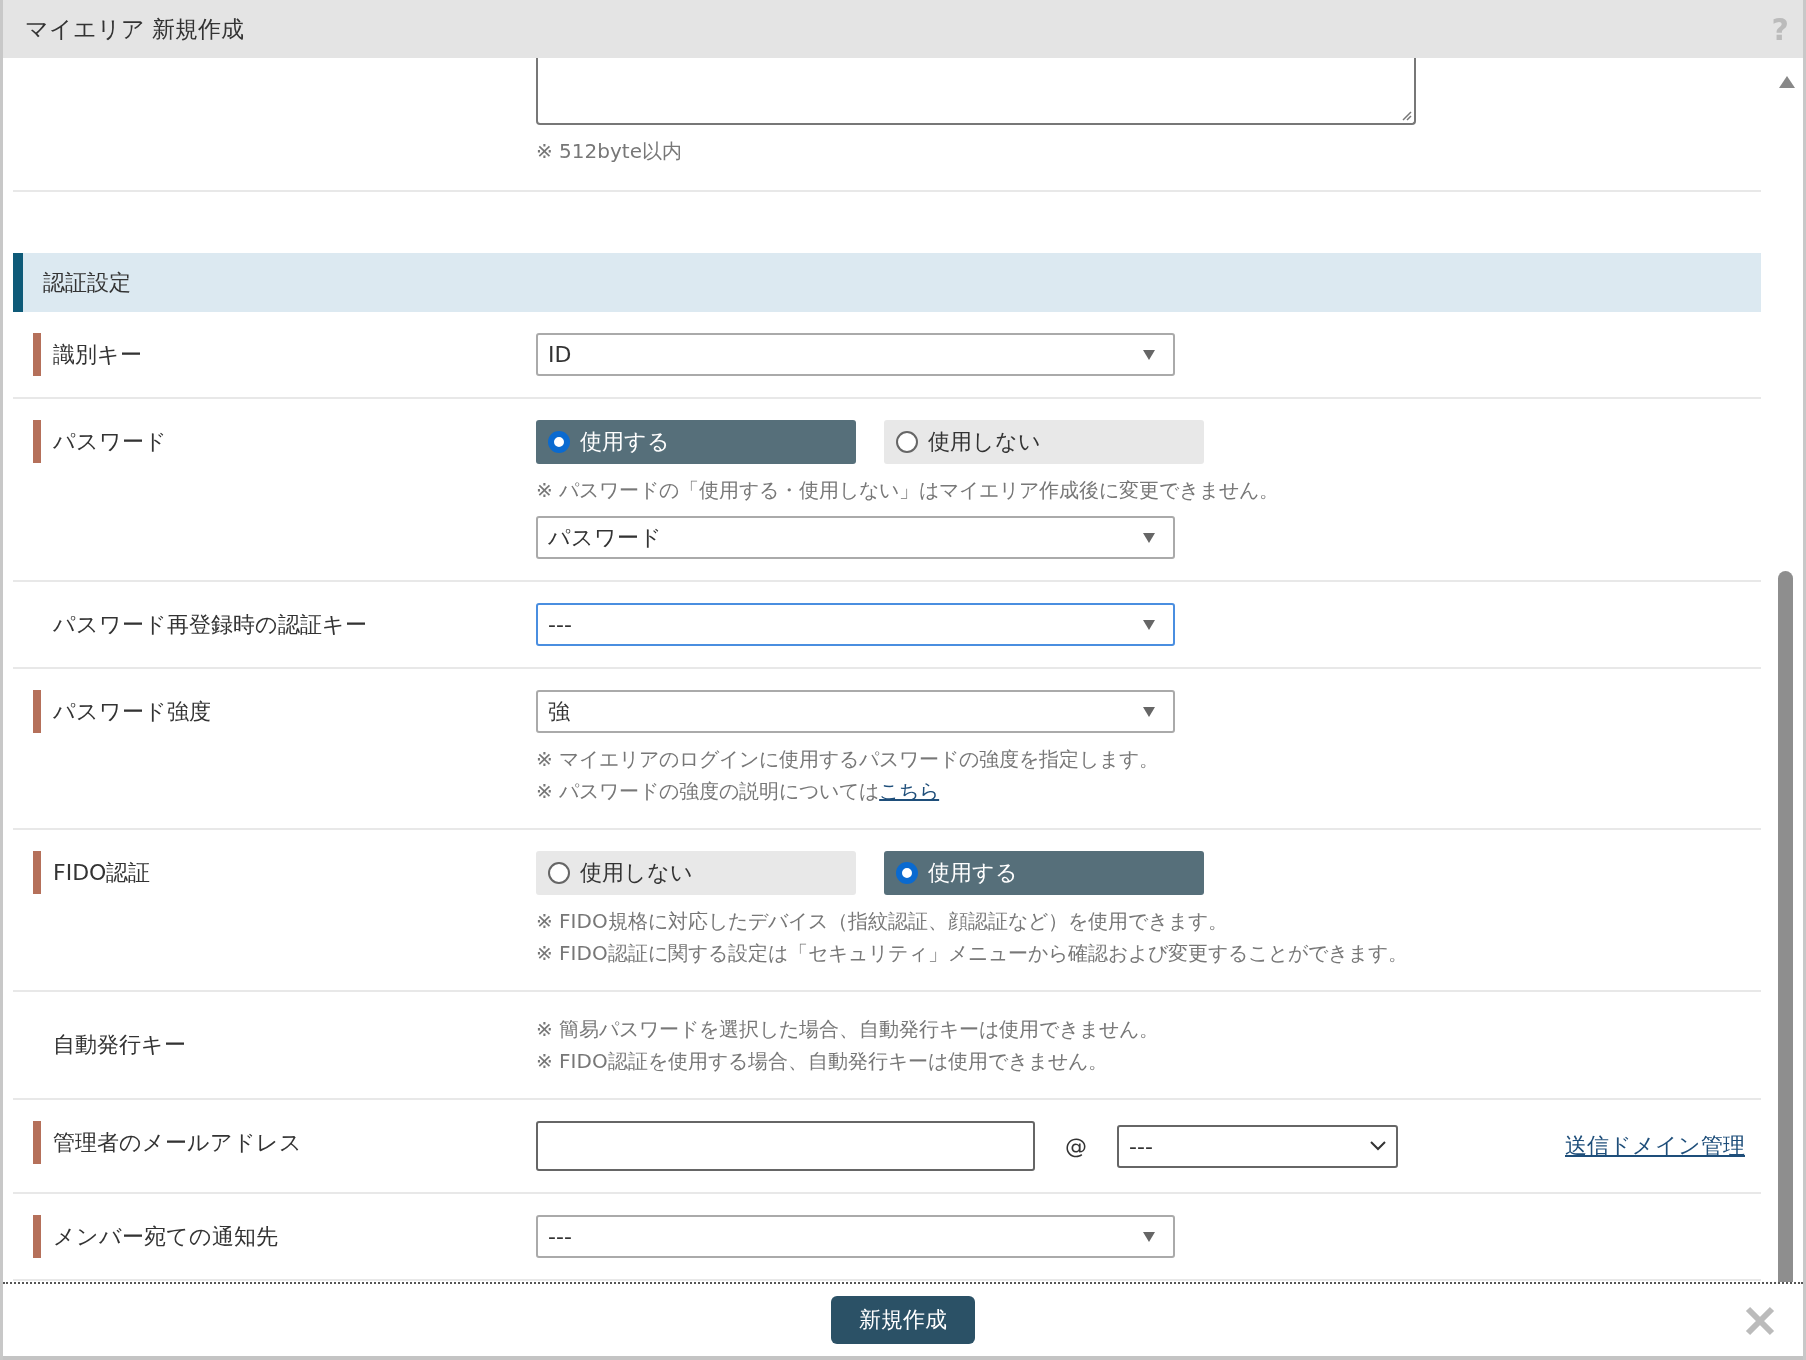  I want to click on note-text: ※ 512byte以内, so click(609, 151).